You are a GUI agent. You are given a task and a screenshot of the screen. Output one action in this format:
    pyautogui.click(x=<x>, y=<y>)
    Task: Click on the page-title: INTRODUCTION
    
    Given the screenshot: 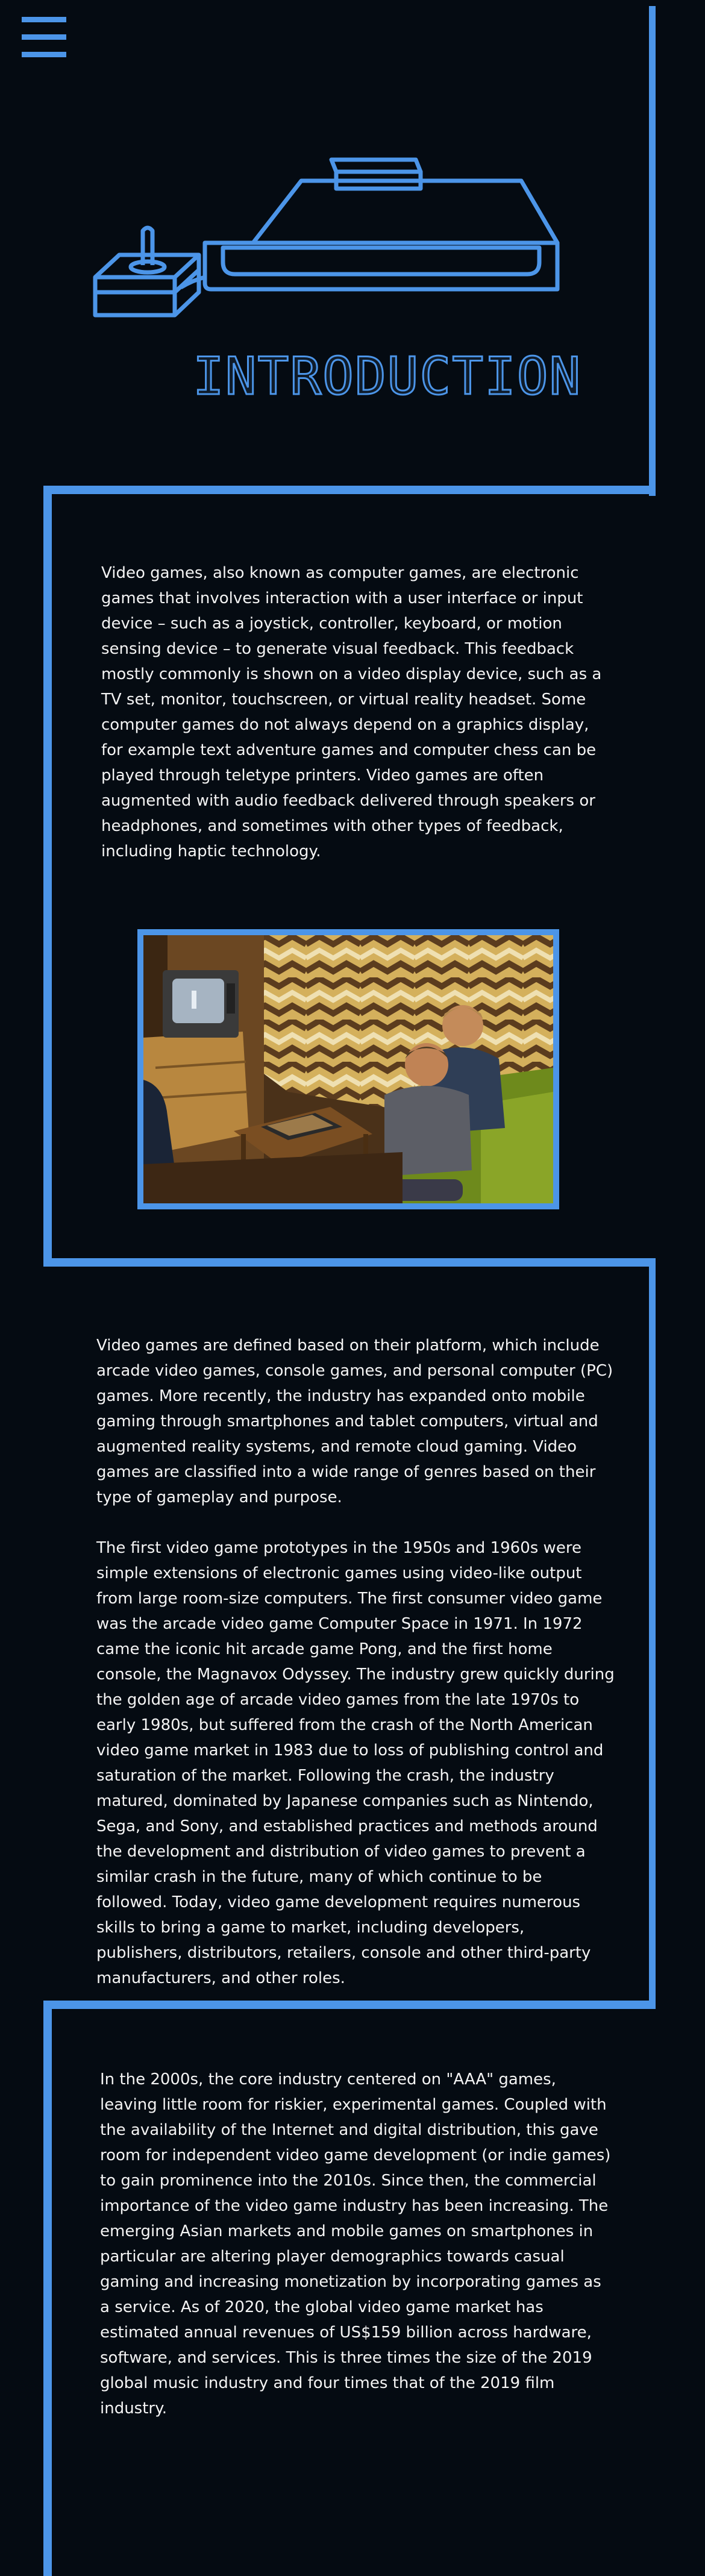 What is the action you would take?
    pyautogui.click(x=387, y=376)
    